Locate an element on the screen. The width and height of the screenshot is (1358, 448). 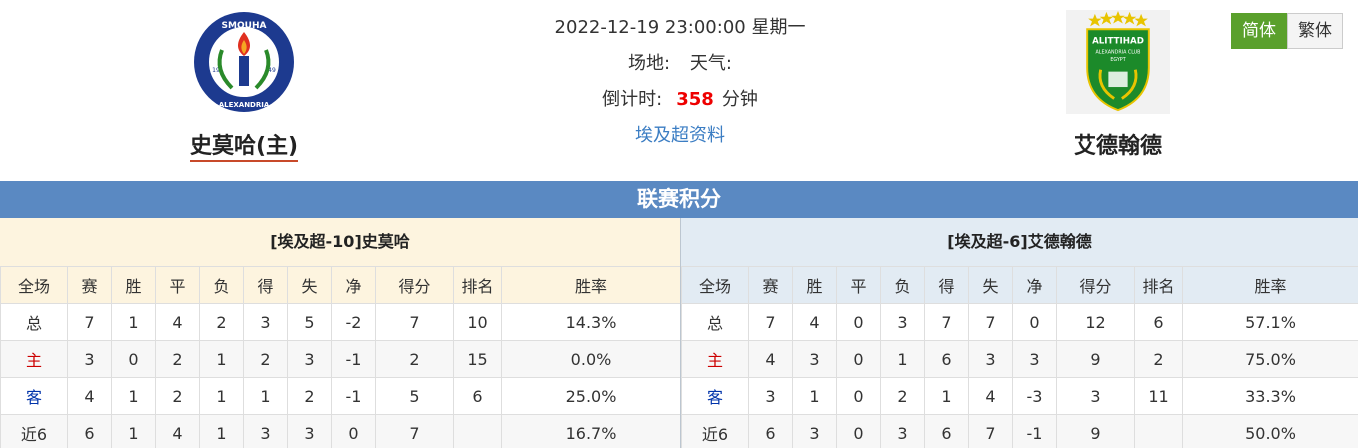
row-label: 主 is located at coordinates (34, 359).